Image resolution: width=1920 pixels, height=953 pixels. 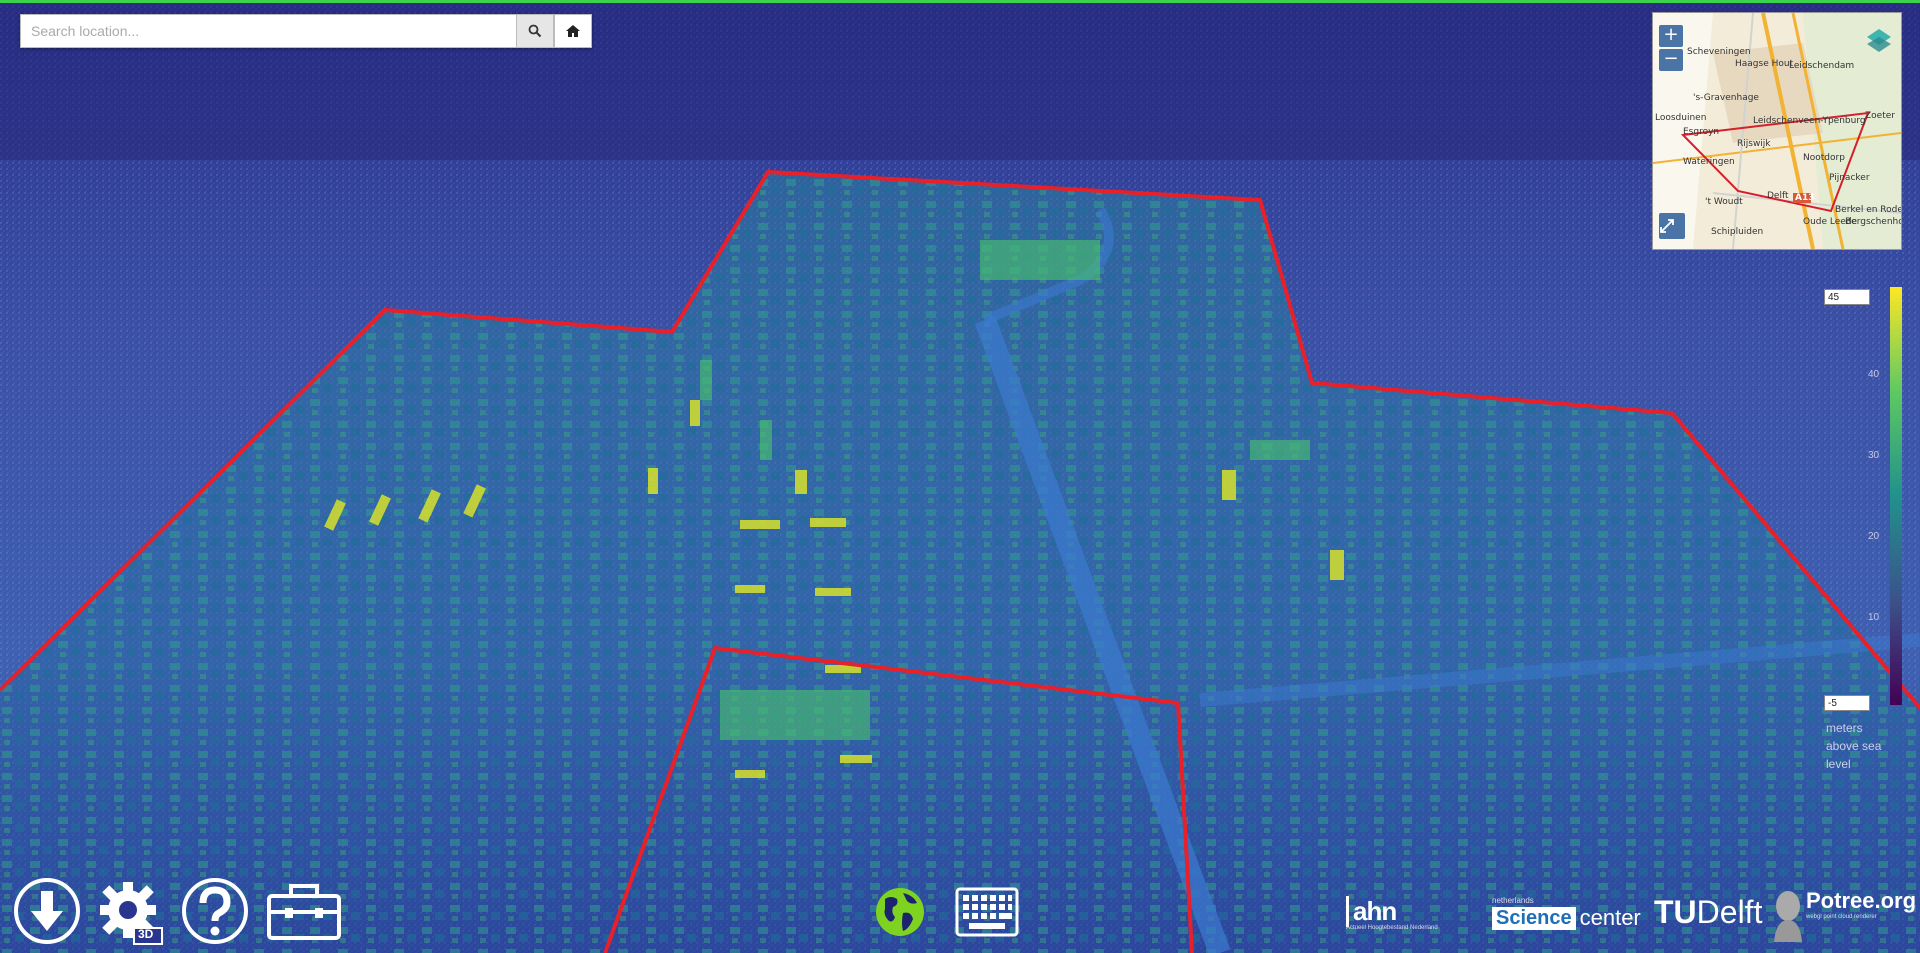 I want to click on minimap-place: 's-Gravenhage, so click(x=1726, y=98).